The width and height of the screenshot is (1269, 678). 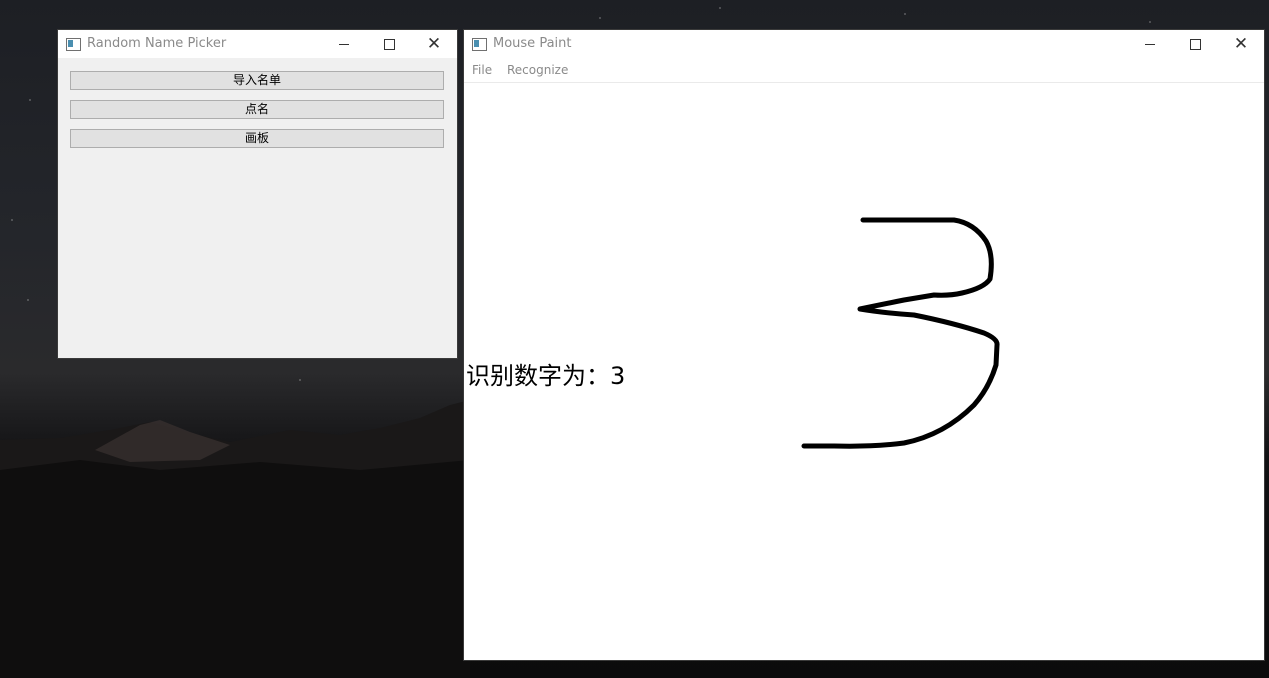 What do you see at coordinates (257, 80) in the screenshot?
I see `import-list-button: 导入名单` at bounding box center [257, 80].